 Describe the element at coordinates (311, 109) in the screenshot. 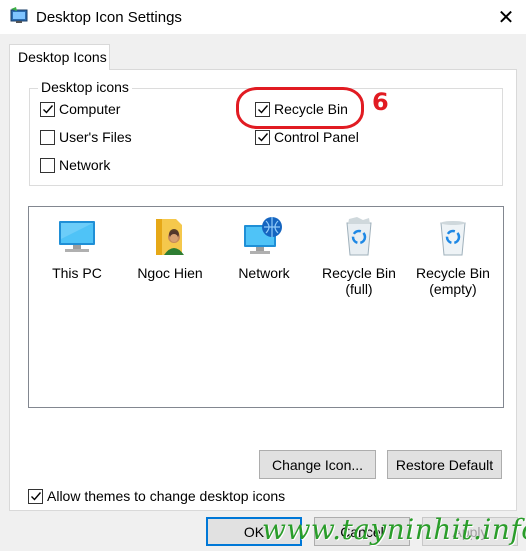

I see `checkbox-label: Recycle Bin` at that location.